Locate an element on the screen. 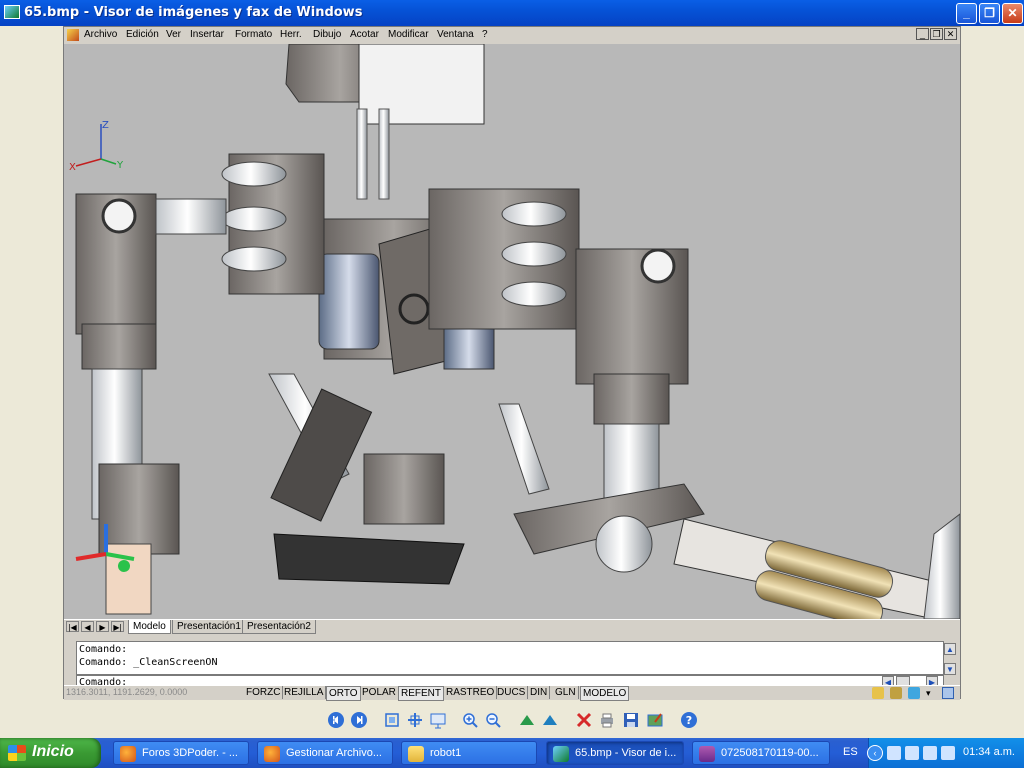 The image size is (1024, 768). taskbar-item-robot1: robot1 is located at coordinates (469, 753).